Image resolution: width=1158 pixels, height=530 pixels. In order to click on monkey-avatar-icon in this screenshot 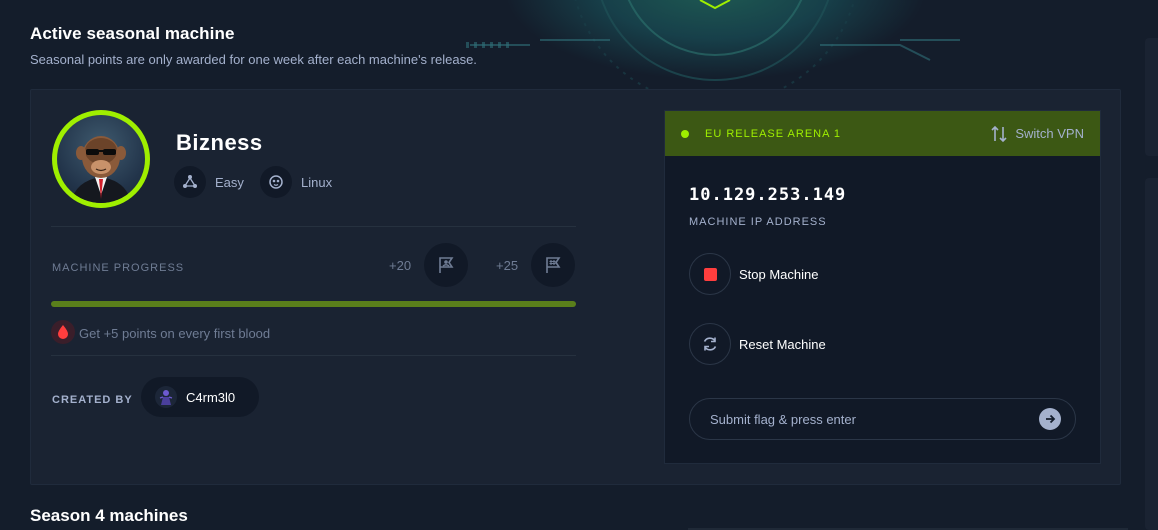, I will do `click(101, 169)`.